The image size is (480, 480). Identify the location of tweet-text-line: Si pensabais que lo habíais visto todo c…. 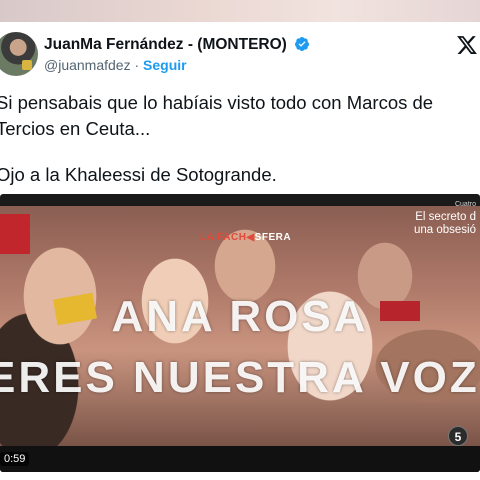
(217, 102).